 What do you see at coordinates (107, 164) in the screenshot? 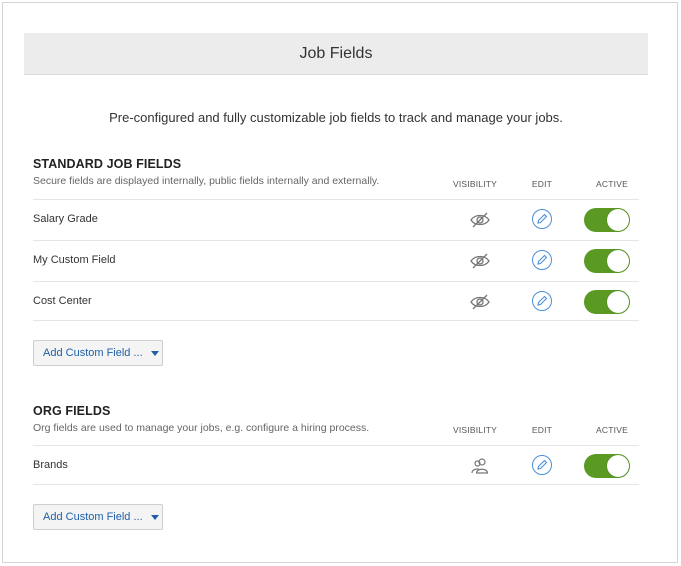
I see `section-title: STANDARD JOB FIELDS` at bounding box center [107, 164].